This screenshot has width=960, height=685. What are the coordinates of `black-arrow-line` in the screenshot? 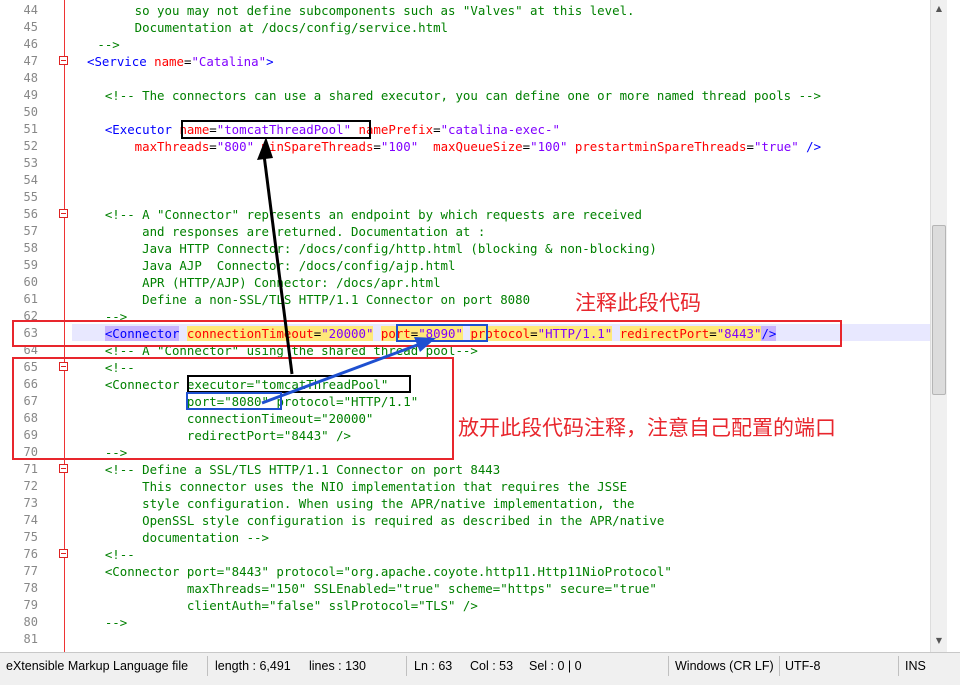 It's located at (278, 264).